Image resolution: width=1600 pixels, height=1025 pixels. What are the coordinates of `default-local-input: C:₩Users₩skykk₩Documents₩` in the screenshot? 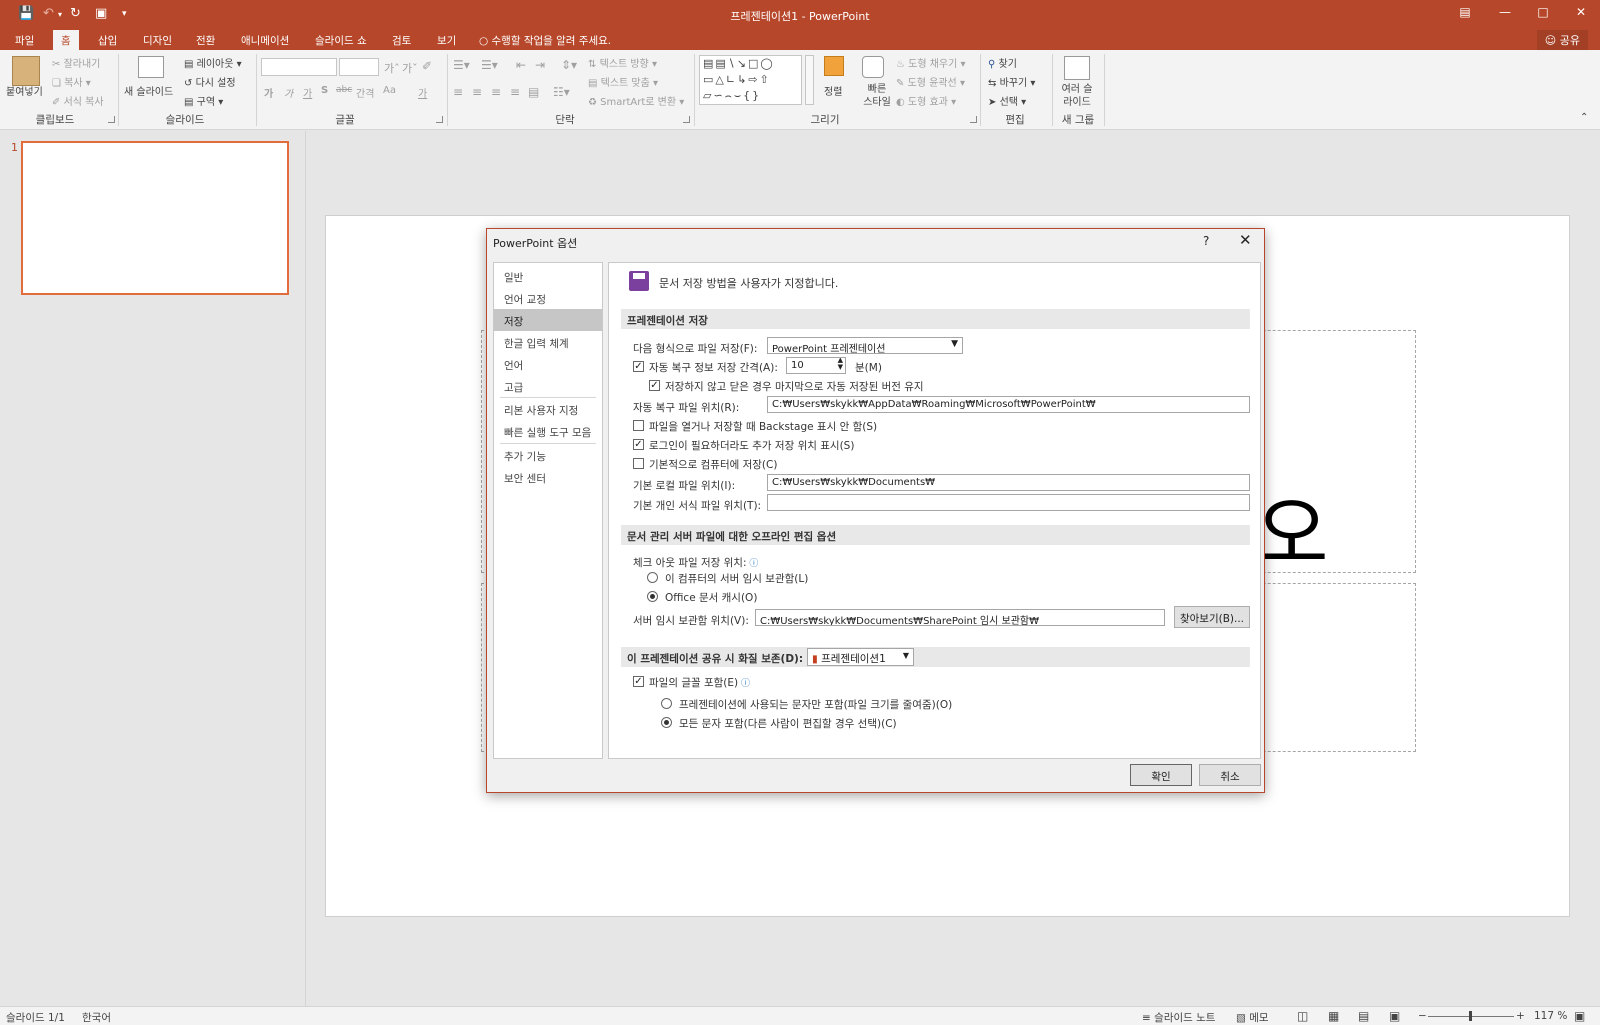 It's located at (1008, 482).